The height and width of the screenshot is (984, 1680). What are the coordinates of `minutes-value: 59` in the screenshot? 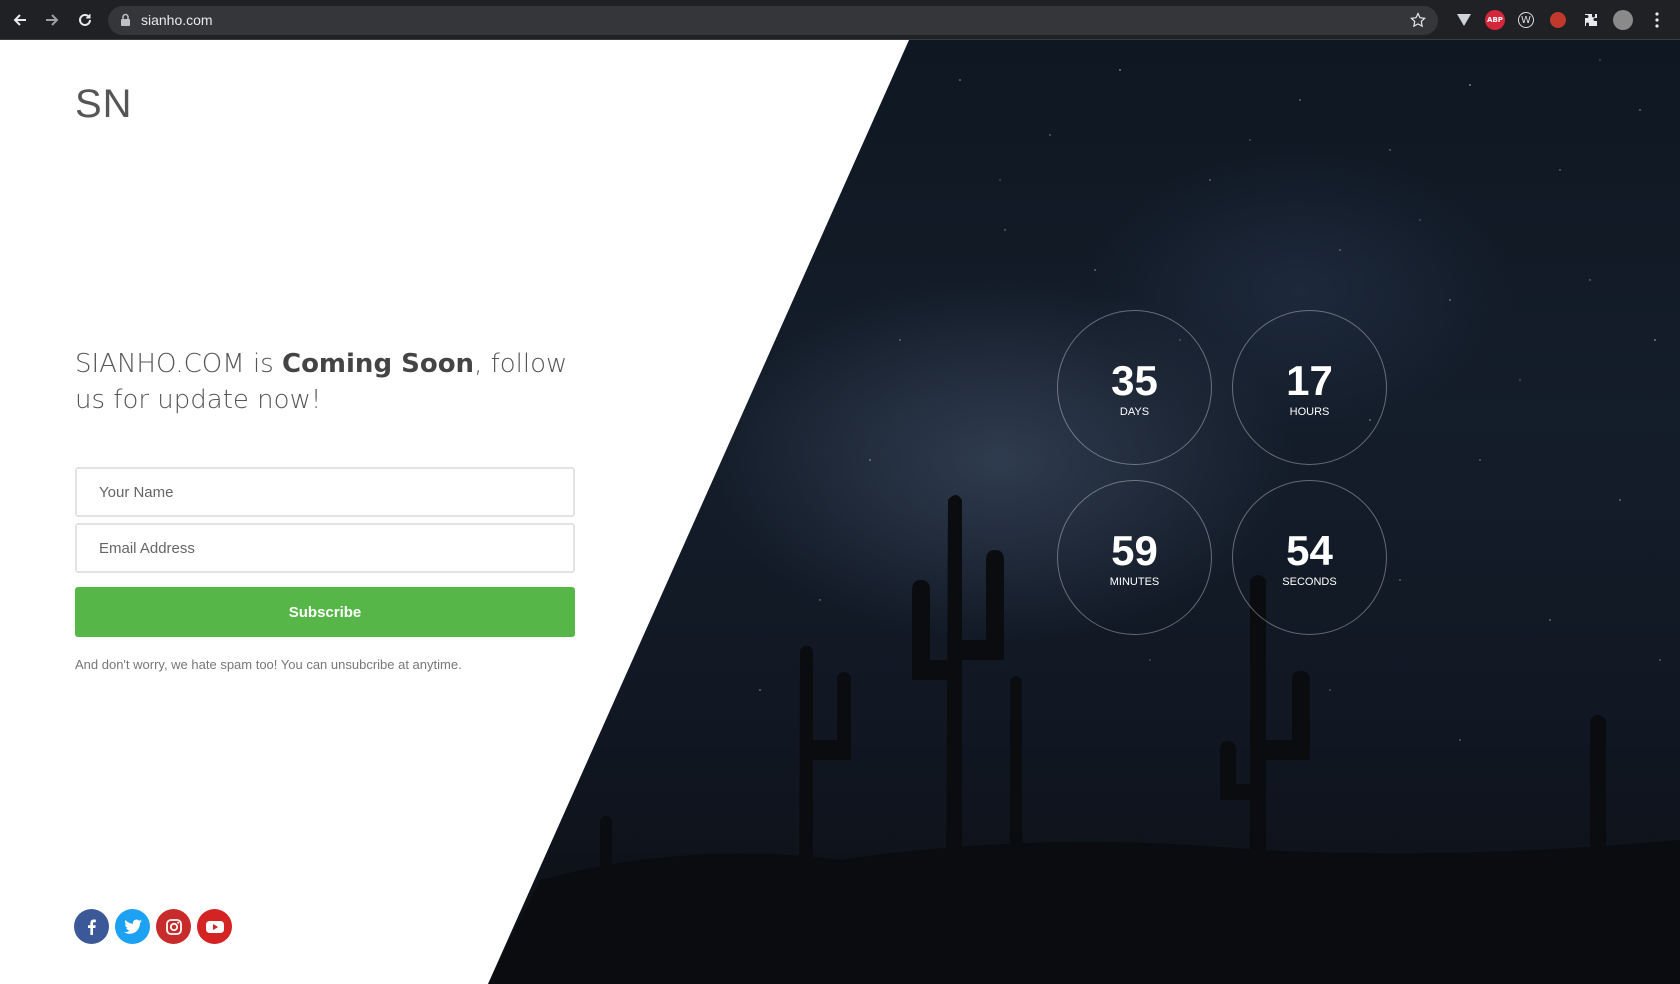 It's located at (1134, 550).